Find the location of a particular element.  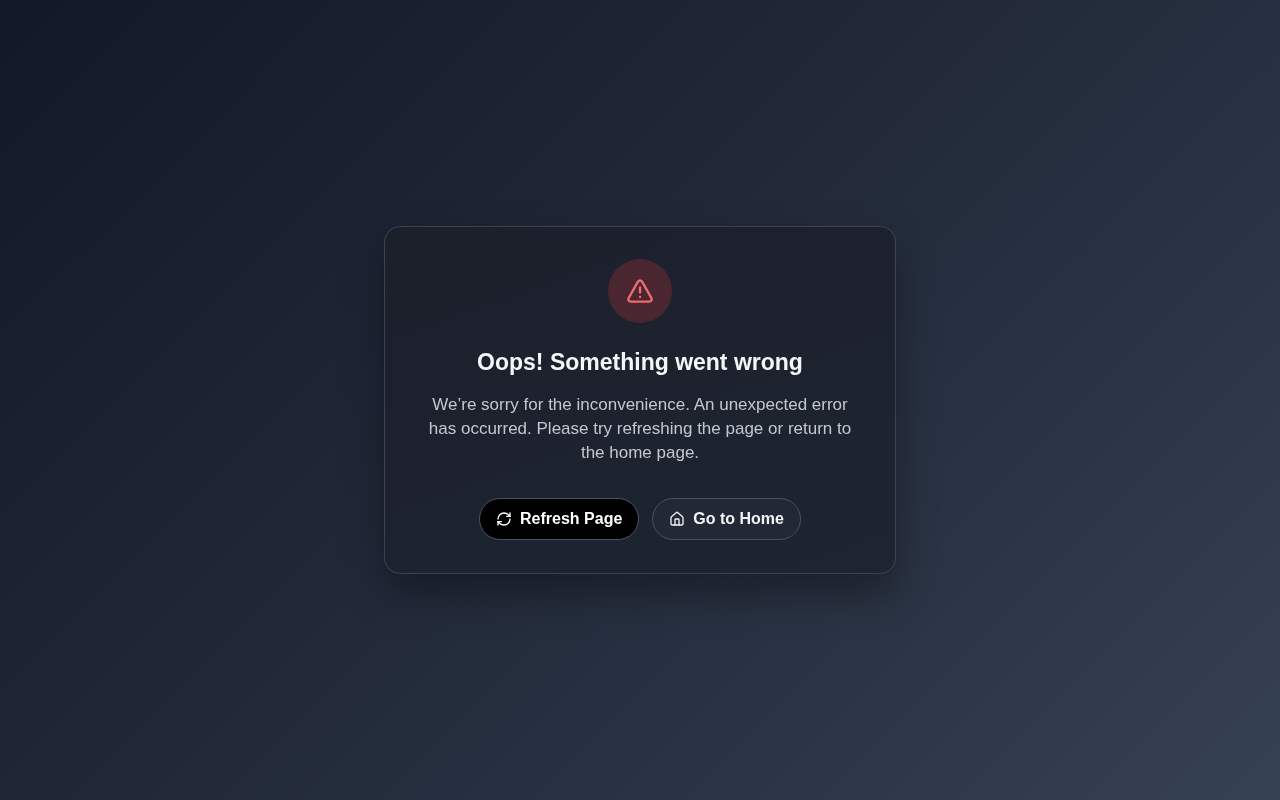

refresh-button: Refresh Page is located at coordinates (559, 519).